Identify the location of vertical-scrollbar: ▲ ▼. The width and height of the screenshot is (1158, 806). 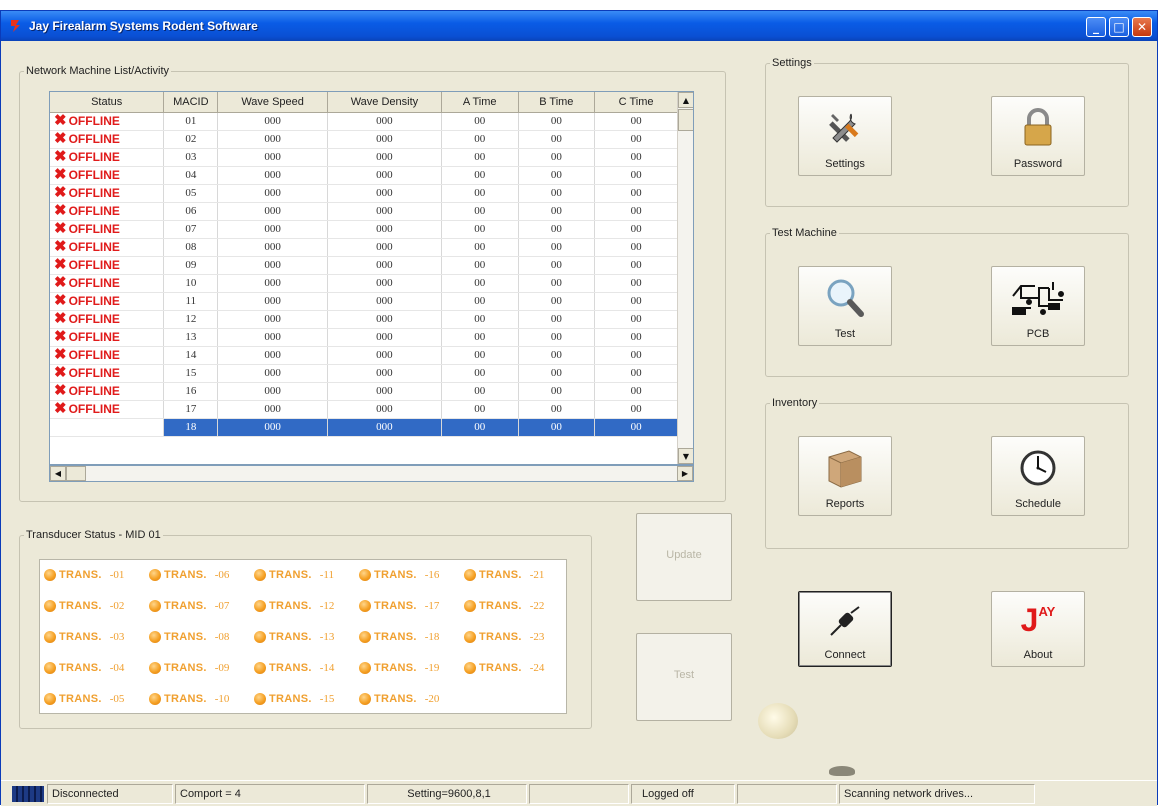
(685, 278).